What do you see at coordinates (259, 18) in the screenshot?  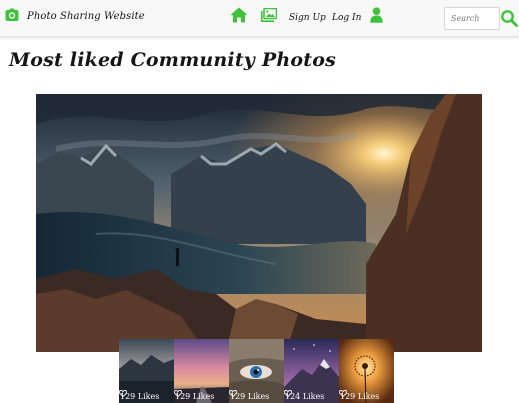 I see `navbar: Photo Sharing Website Sign Up Log In` at bounding box center [259, 18].